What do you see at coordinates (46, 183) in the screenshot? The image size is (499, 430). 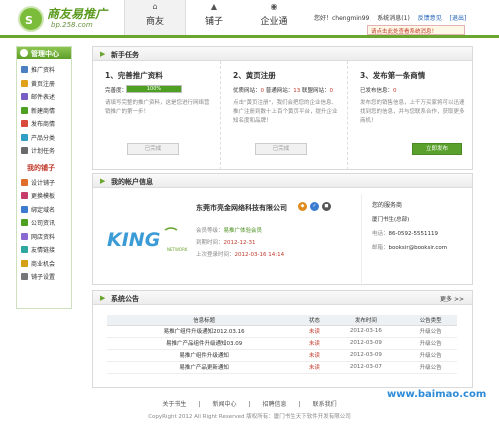 I see `sidebar-item: 设计铺子` at bounding box center [46, 183].